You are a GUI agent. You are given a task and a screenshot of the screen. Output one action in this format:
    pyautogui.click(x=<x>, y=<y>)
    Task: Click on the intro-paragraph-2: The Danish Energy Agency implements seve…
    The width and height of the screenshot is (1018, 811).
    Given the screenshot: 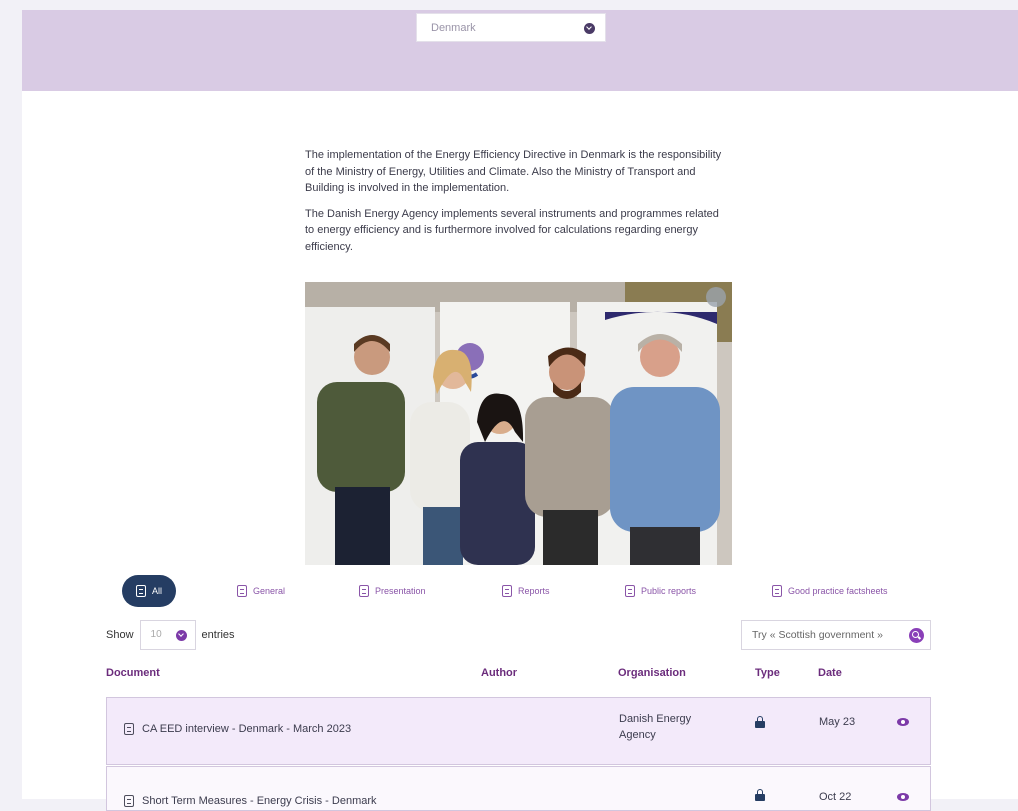 What is the action you would take?
    pyautogui.click(x=512, y=230)
    